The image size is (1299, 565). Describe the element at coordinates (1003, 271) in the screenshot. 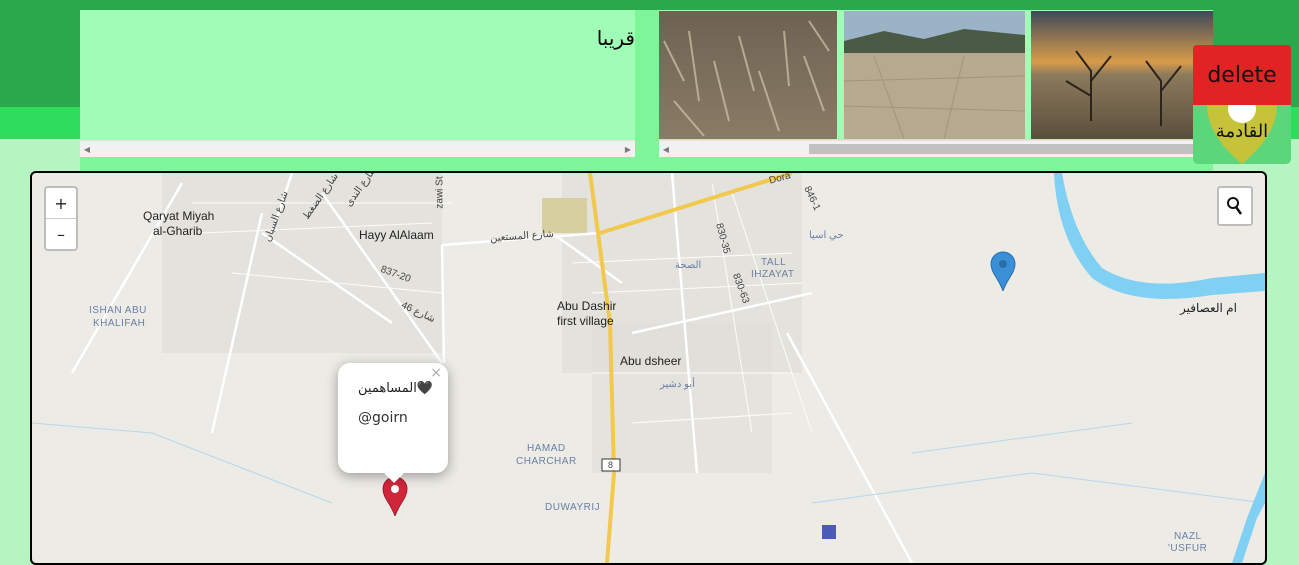

I see `map-marker-blue-icon` at that location.